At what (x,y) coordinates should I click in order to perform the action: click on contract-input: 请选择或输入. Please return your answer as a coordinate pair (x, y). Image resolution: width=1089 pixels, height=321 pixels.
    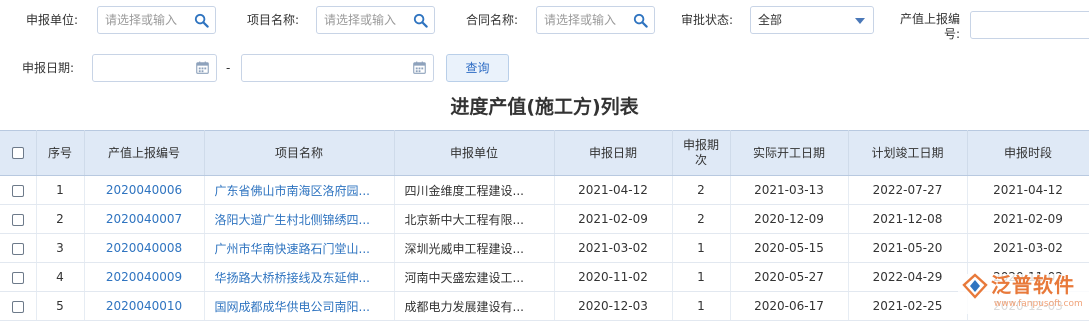
    Looking at the image, I should click on (595, 20).